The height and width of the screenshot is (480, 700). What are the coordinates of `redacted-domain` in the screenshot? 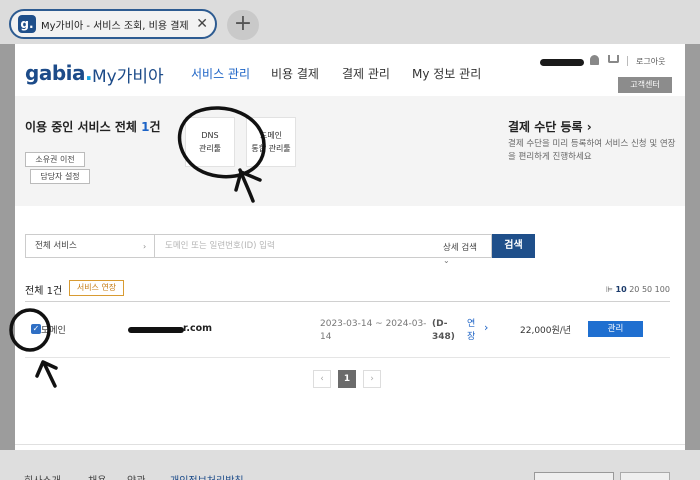 It's located at (156, 330).